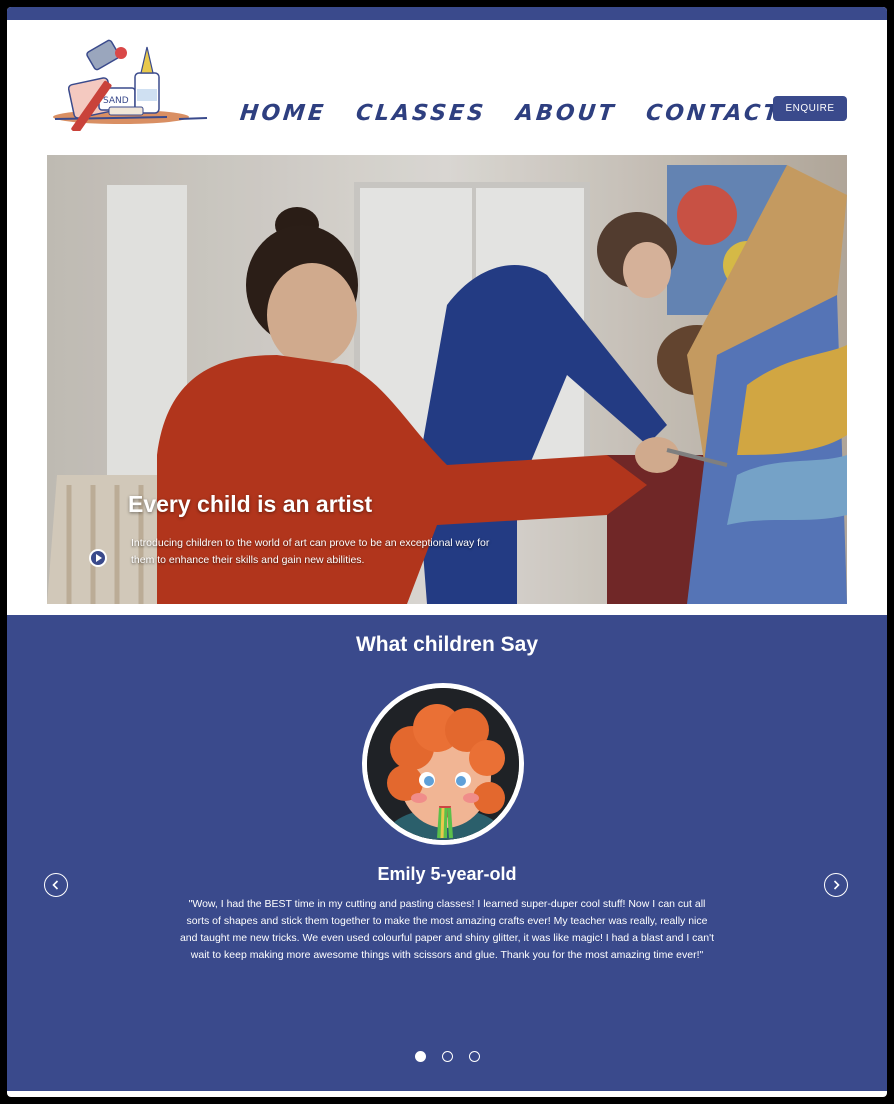 The width and height of the screenshot is (894, 1104). I want to click on nav-home: HOME, so click(283, 113).